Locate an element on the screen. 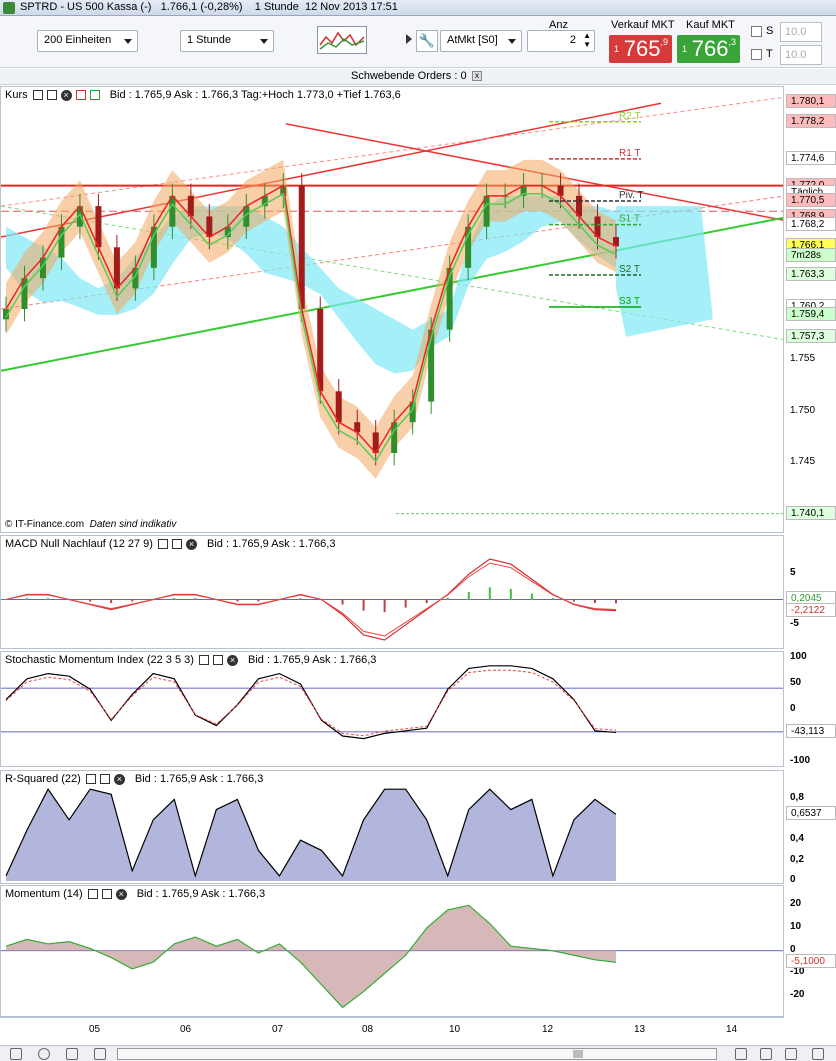  time-axis: 05 06 07 08 10 12 13 14 is located at coordinates (392, 1031).